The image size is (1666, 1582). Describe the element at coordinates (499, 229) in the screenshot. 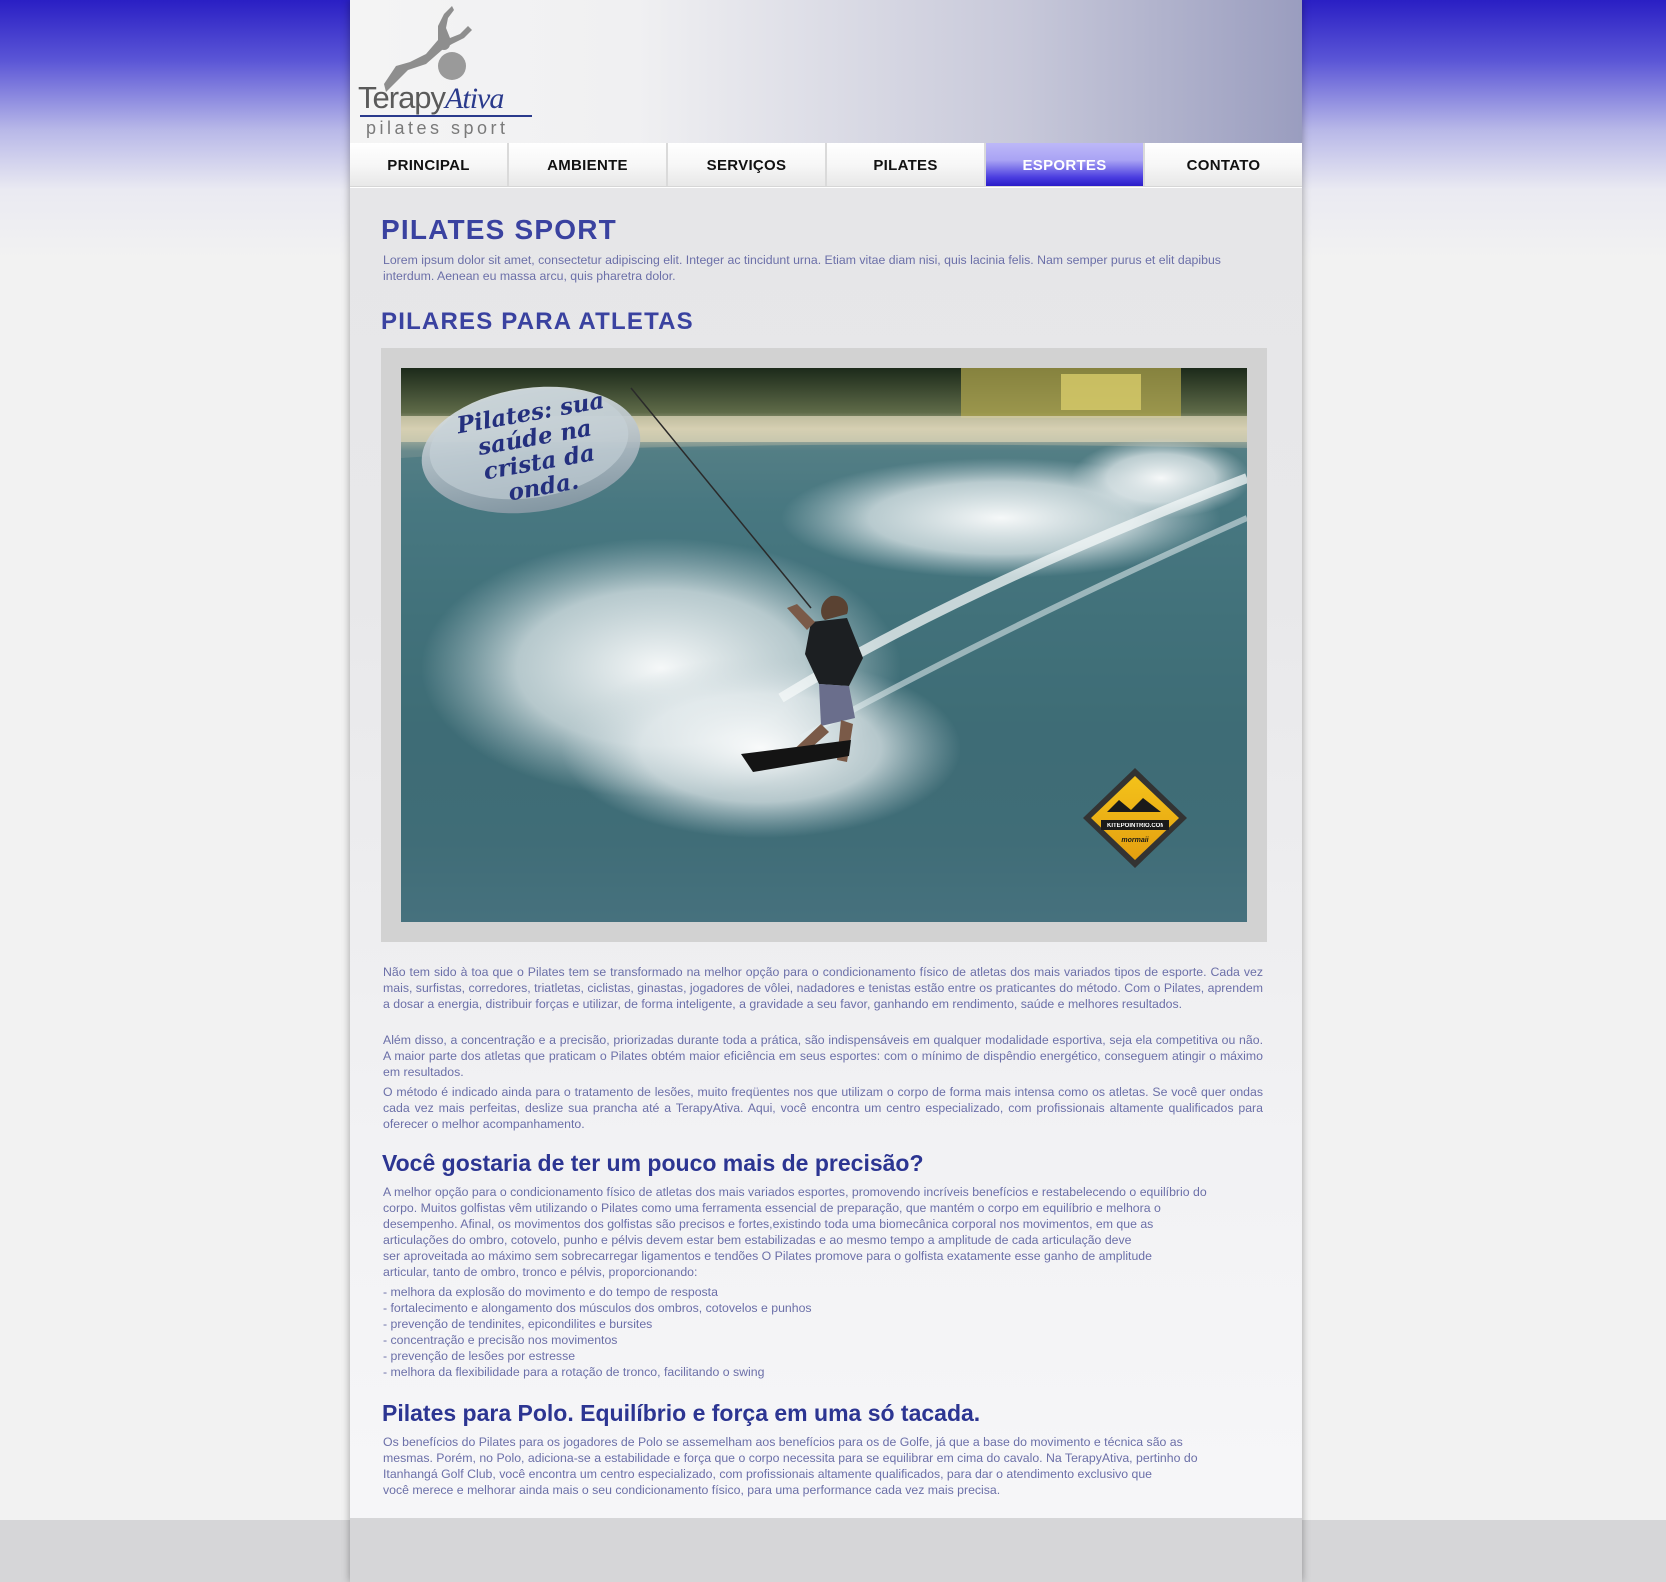

I see `page-title: PILATES SPORT` at that location.